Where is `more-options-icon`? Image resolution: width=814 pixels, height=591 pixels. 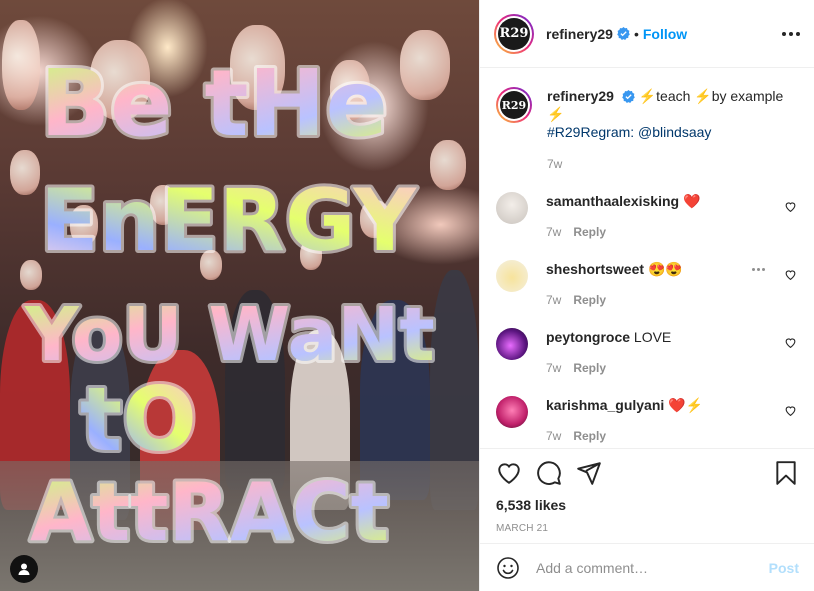
more-options-icon is located at coordinates (791, 34).